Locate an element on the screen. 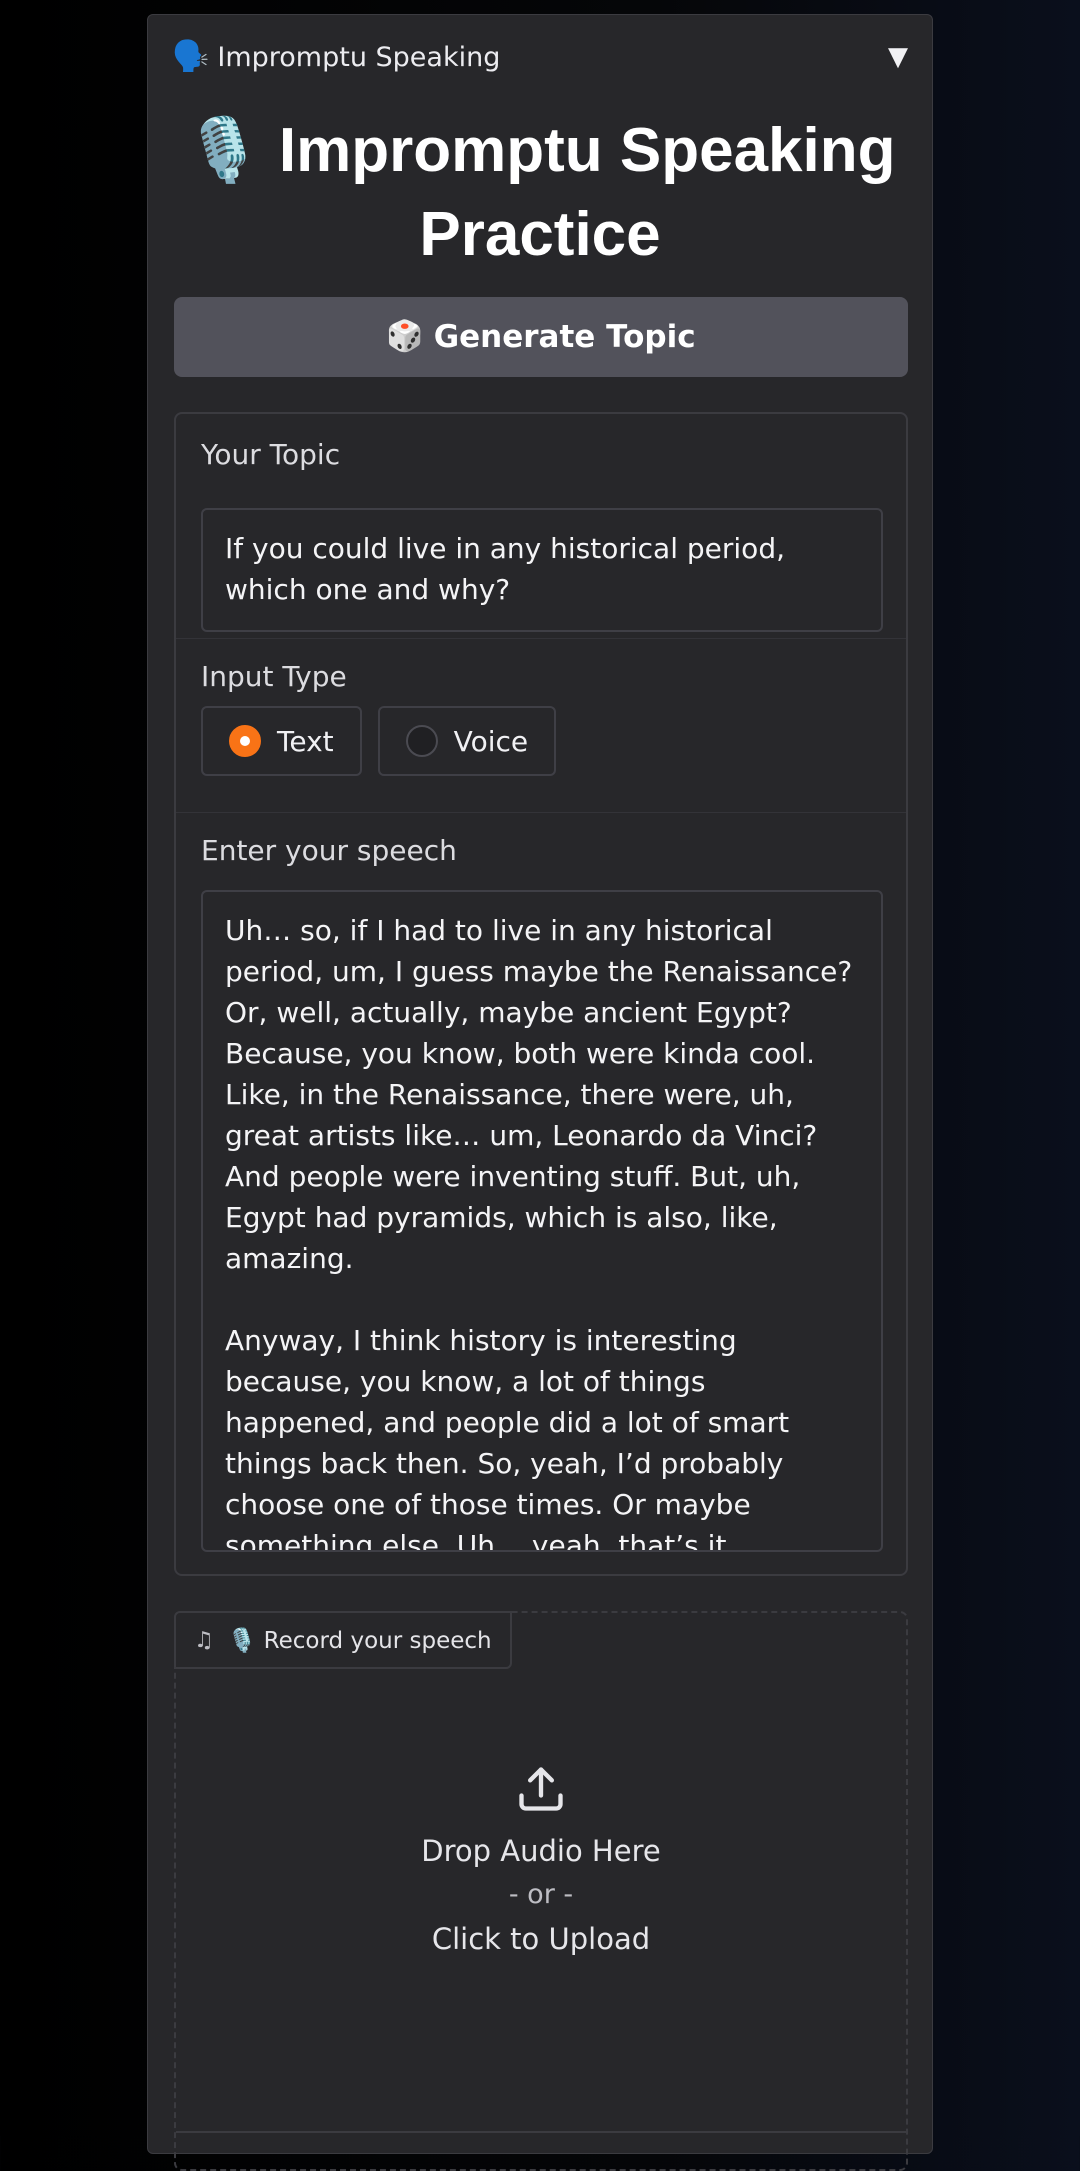  generate-topic-label: Generate Topic is located at coordinates (564, 337).